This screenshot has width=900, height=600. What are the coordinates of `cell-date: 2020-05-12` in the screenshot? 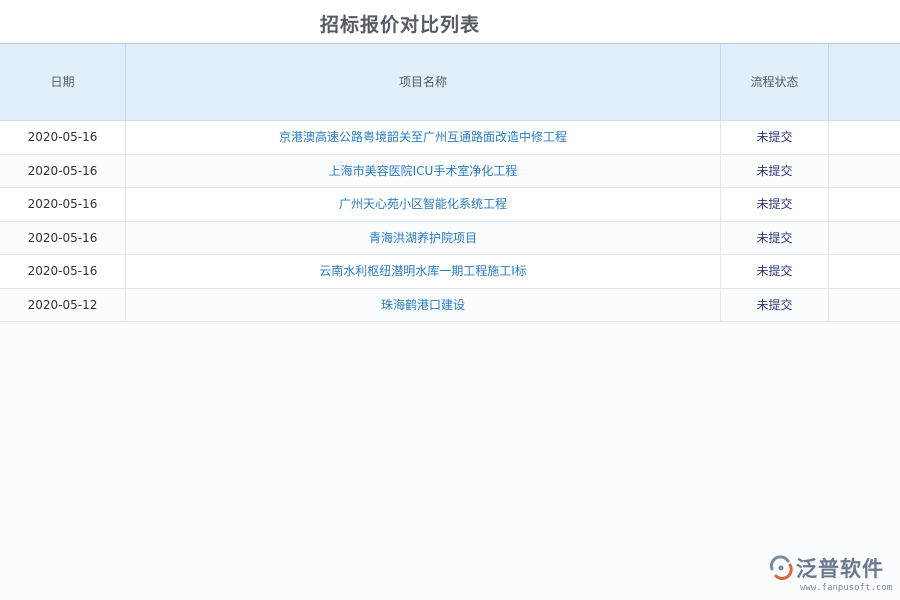 It's located at (63, 305).